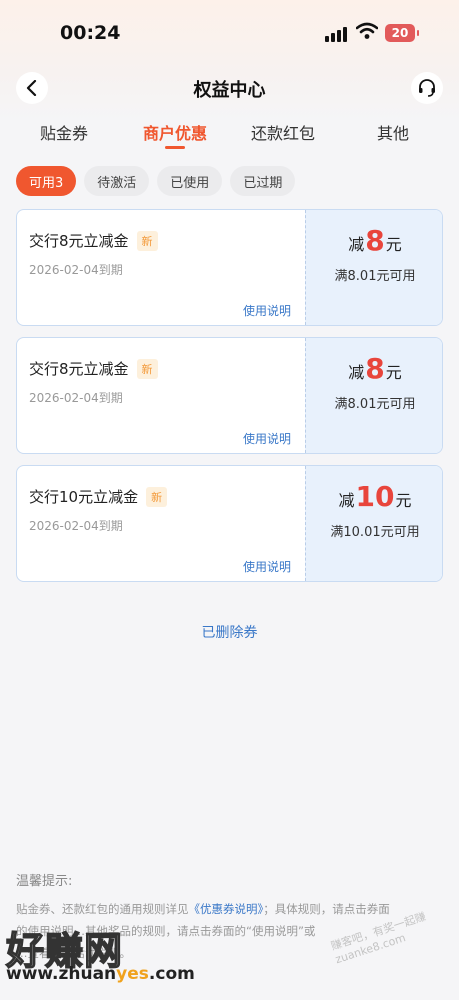 The height and width of the screenshot is (1000, 459). I want to click on coupon-title: 交行10元立减金, so click(84, 497).